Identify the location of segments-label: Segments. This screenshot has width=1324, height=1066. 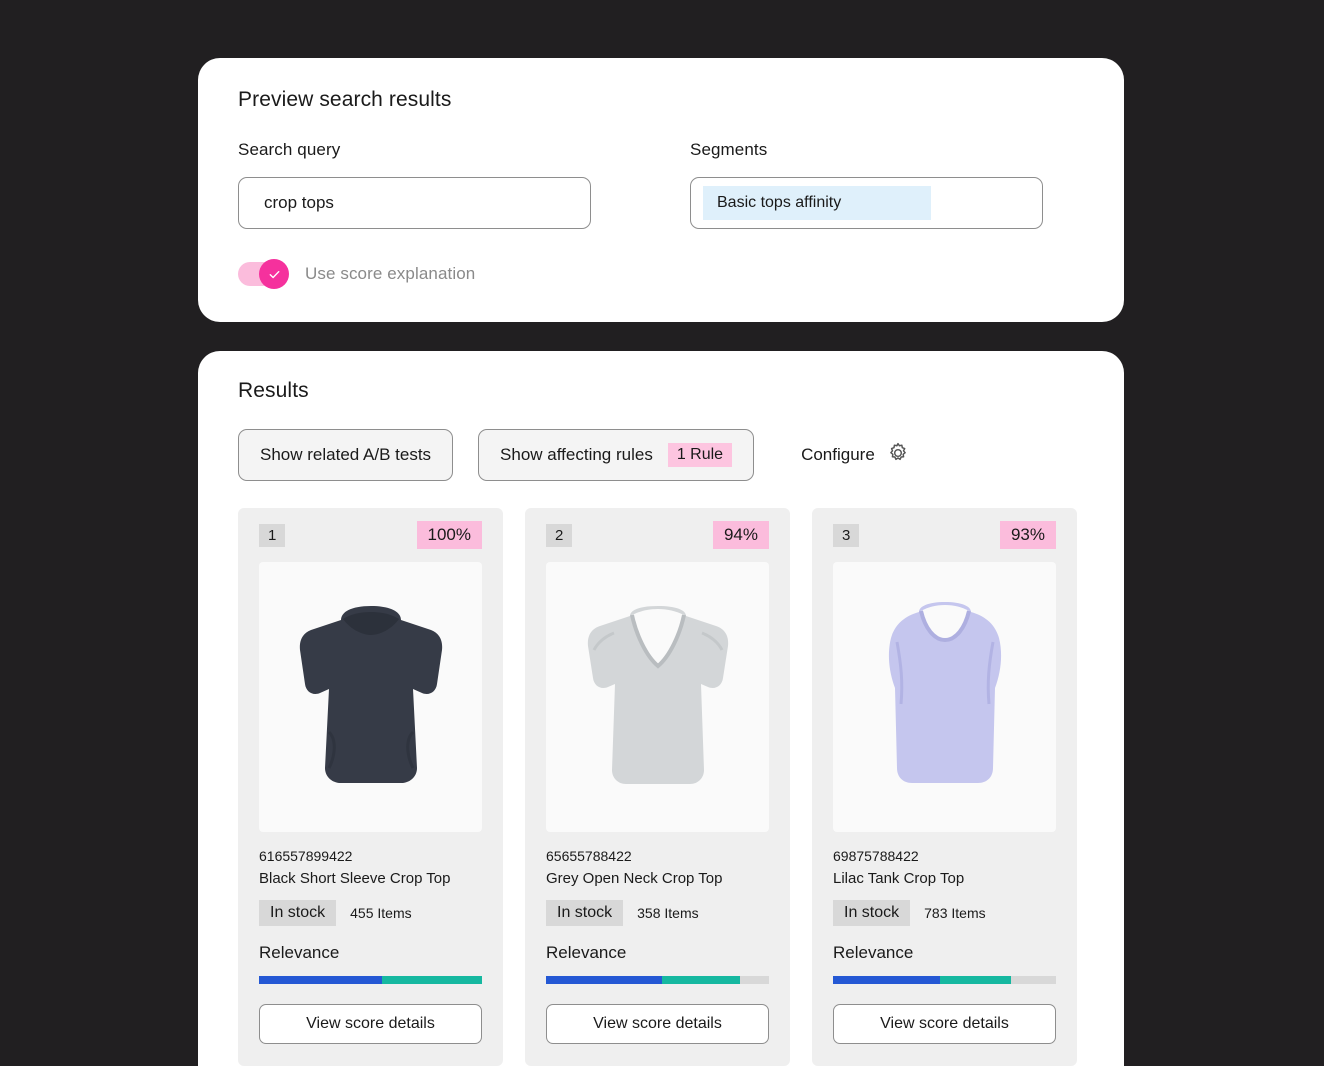
(729, 149).